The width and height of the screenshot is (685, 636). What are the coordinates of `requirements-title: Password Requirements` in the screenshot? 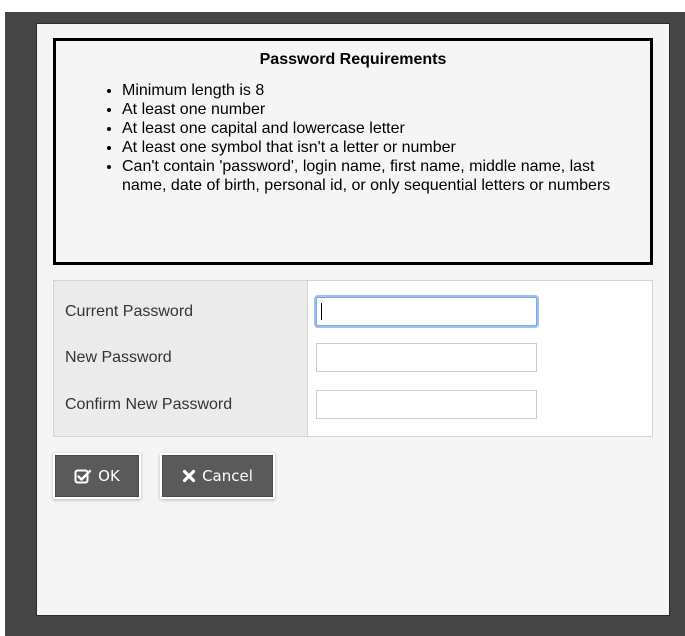 It's located at (353, 59).